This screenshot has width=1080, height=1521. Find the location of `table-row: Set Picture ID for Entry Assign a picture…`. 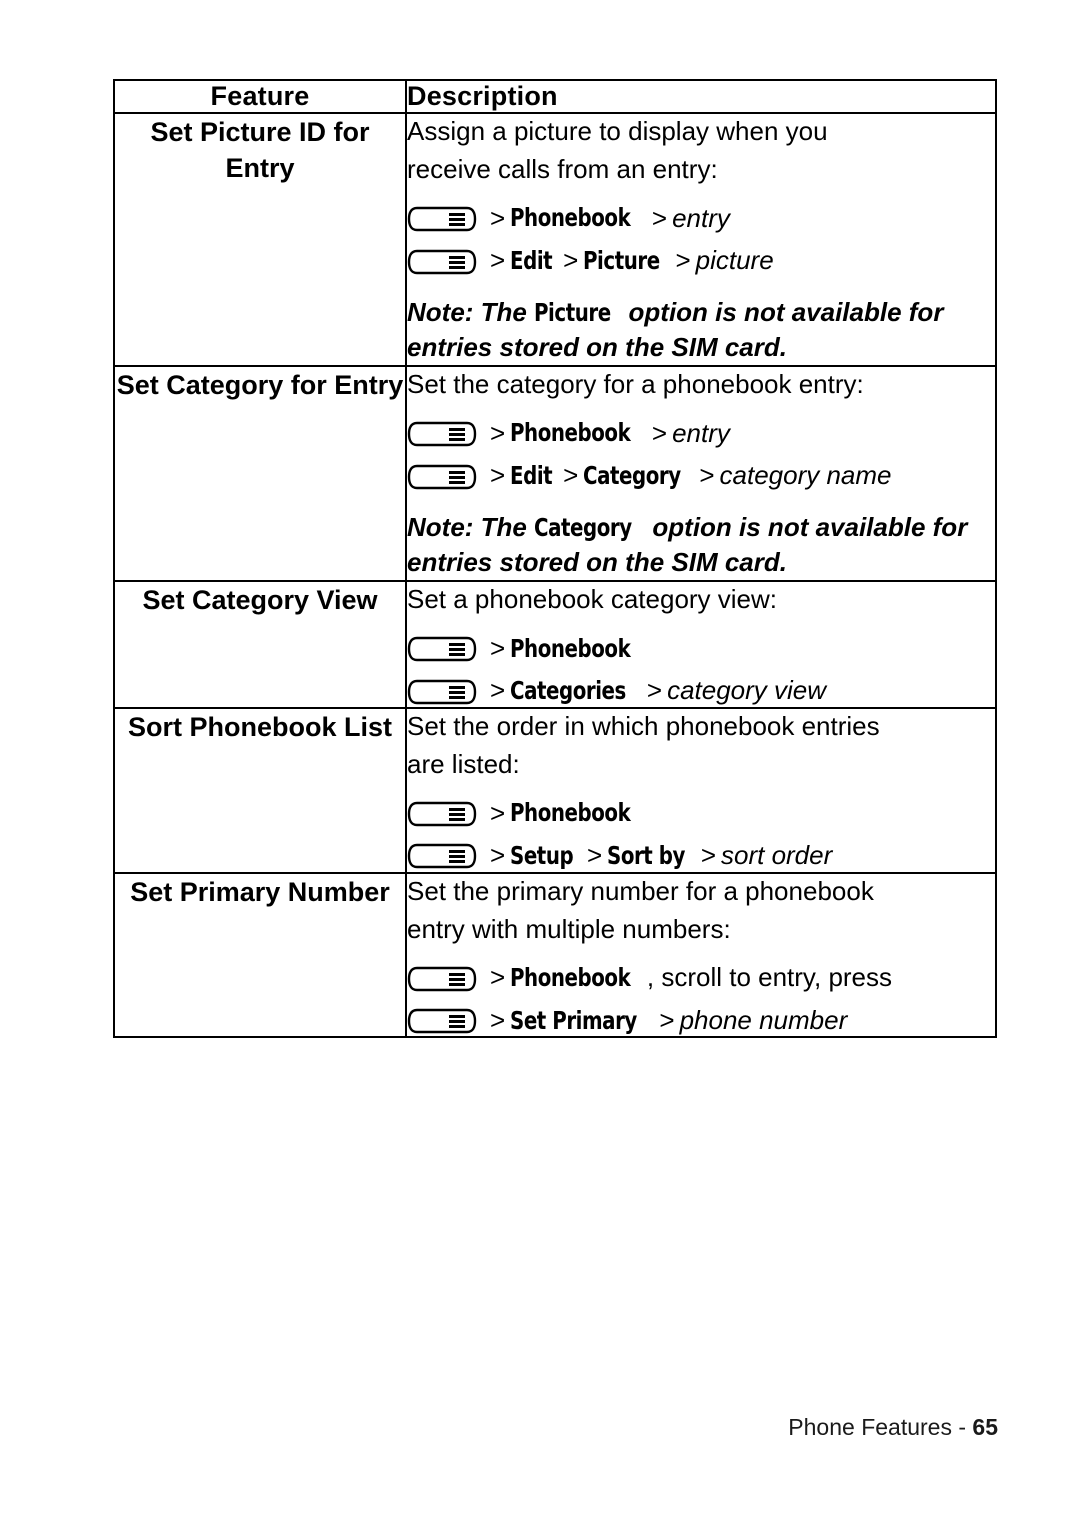

table-row: Set Picture ID for Entry Assign a picture… is located at coordinates (555, 239).